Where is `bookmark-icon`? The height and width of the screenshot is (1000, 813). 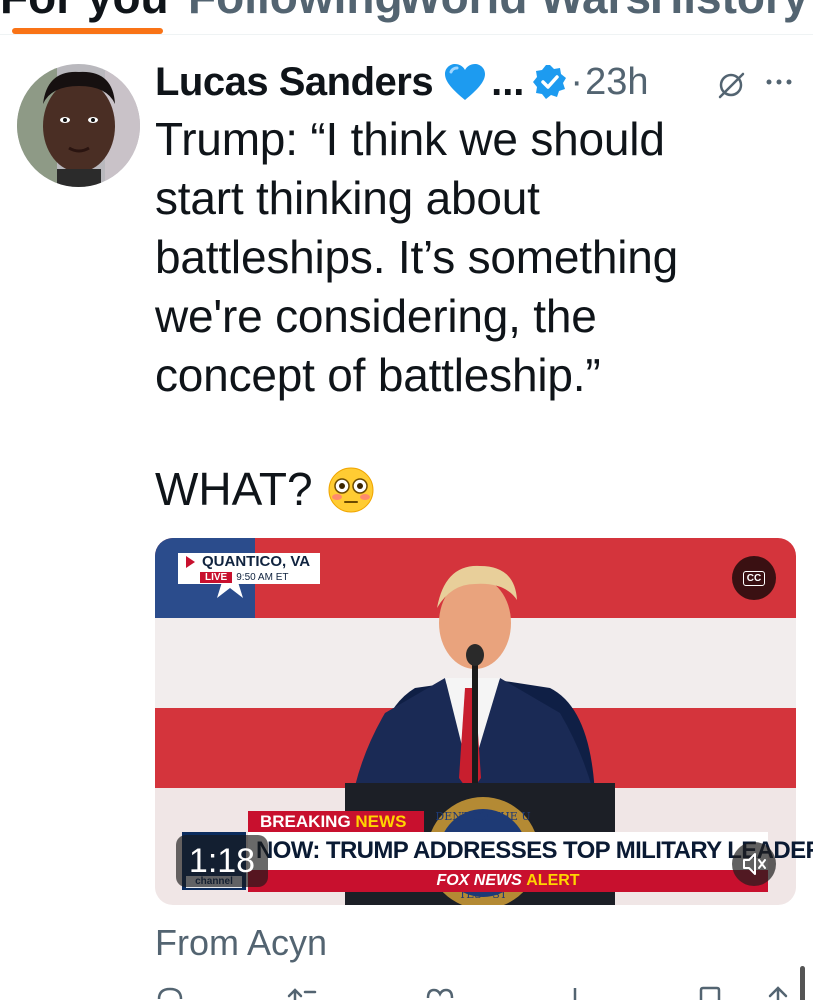
bookmark-icon is located at coordinates (710, 993).